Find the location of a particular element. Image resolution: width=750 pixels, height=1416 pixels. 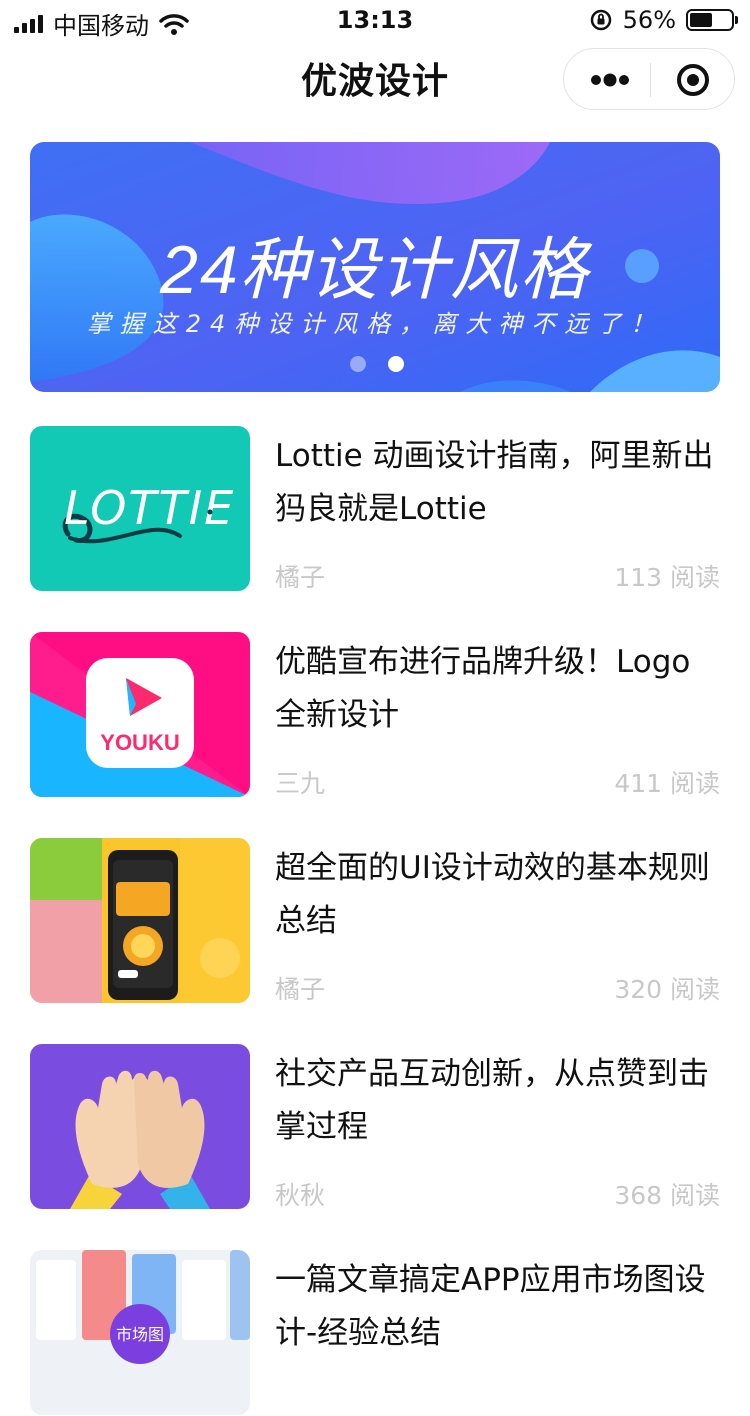

thumbnail-label: 市场图 is located at coordinates (140, 1334).